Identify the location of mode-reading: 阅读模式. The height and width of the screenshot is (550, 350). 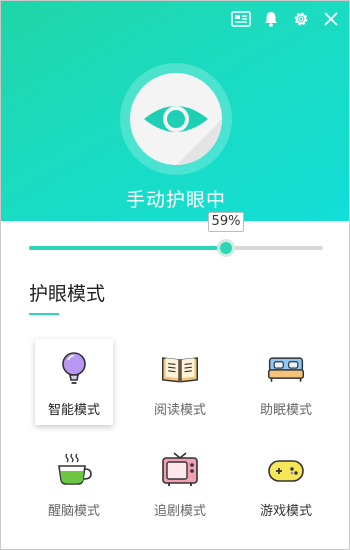
(180, 382).